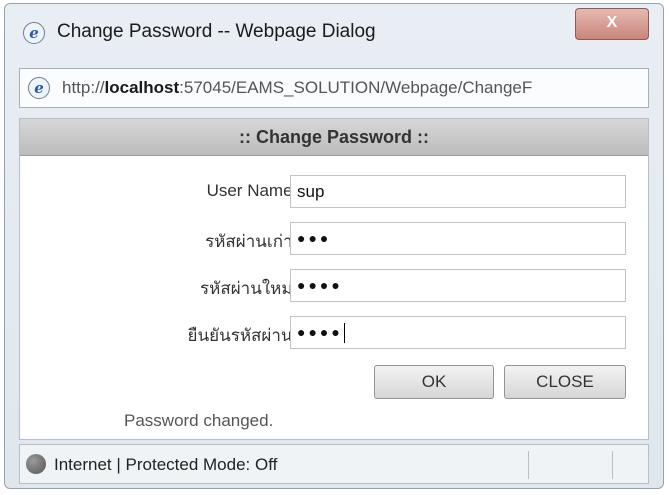 This screenshot has height=495, width=669. I want to click on ok-button: OK, so click(434, 382).